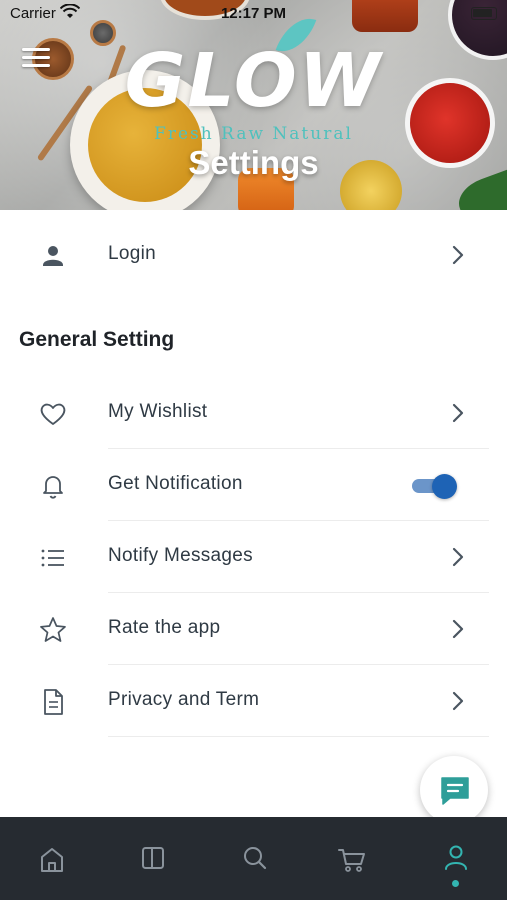  I want to click on star-icon, so click(53, 629).